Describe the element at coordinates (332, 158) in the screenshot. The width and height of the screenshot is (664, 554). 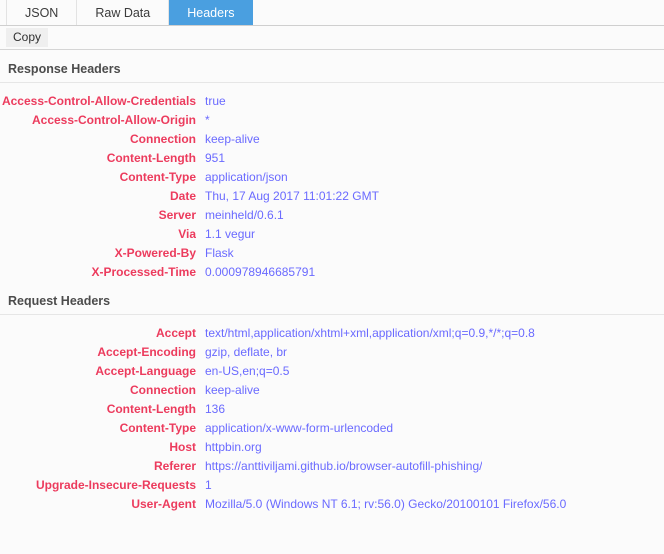
I see `header-row: Content-Length 951` at that location.